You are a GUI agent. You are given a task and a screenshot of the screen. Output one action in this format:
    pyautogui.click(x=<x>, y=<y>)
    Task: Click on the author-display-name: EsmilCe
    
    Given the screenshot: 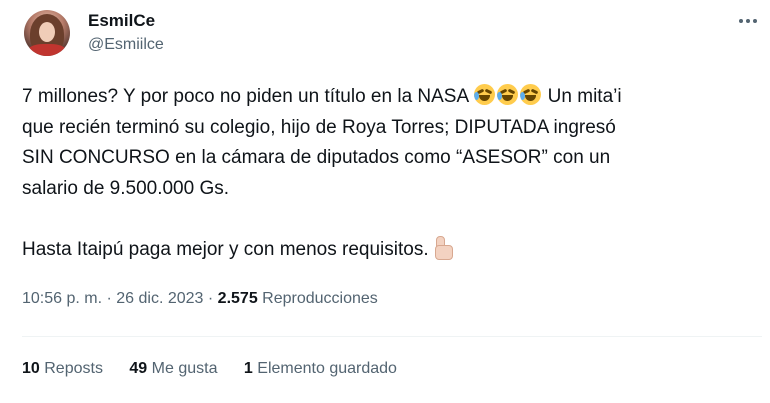 What is the action you would take?
    pyautogui.click(x=121, y=21)
    